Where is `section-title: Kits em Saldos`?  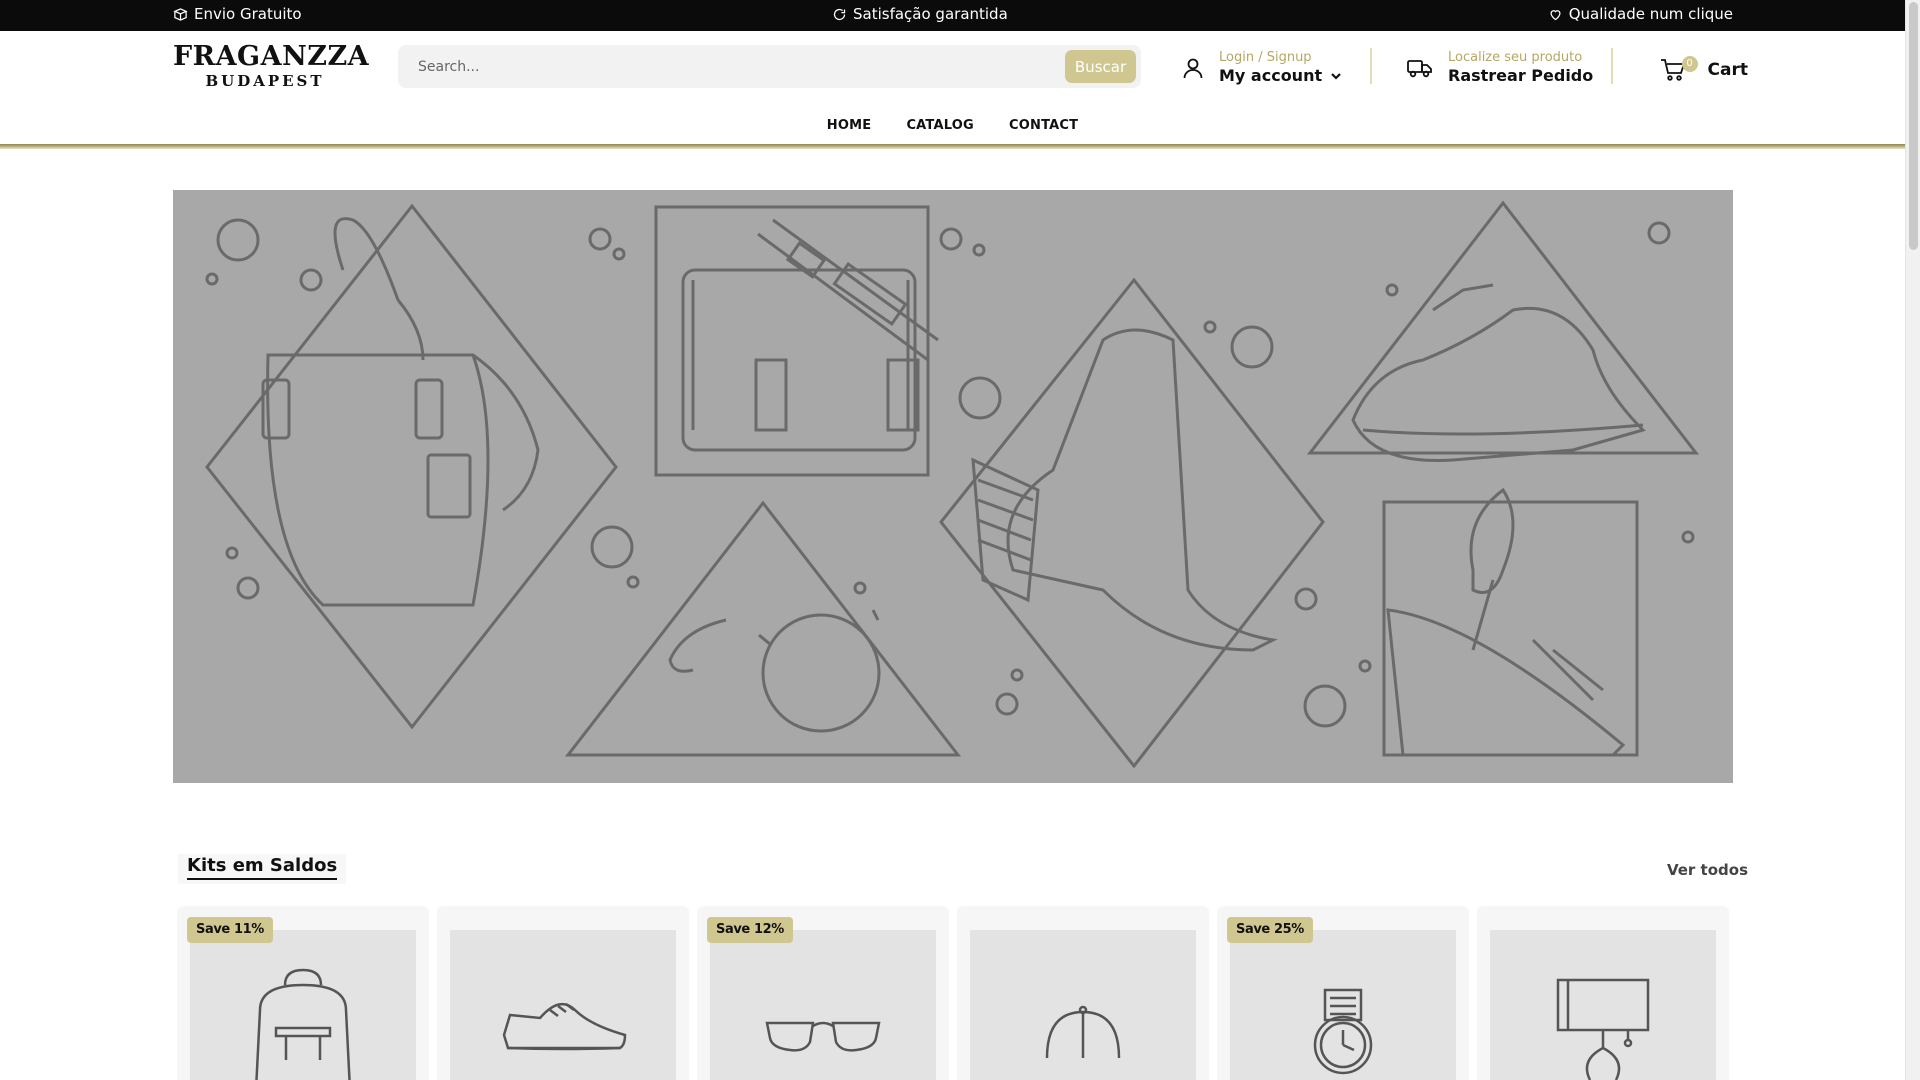
section-title: Kits em Saldos is located at coordinates (262, 869).